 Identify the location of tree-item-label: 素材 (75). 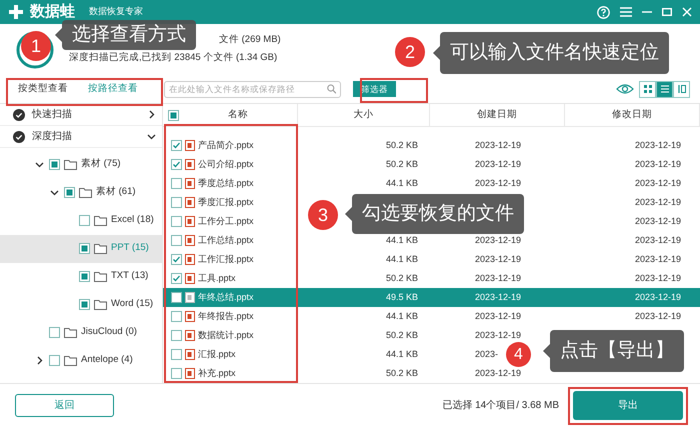
(101, 164).